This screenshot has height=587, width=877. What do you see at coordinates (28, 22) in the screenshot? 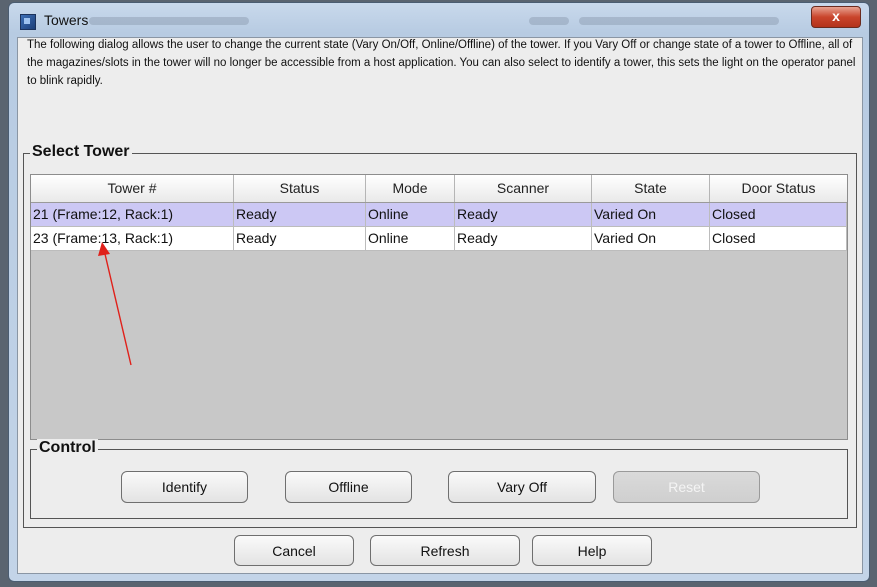
I see `app-icon` at bounding box center [28, 22].